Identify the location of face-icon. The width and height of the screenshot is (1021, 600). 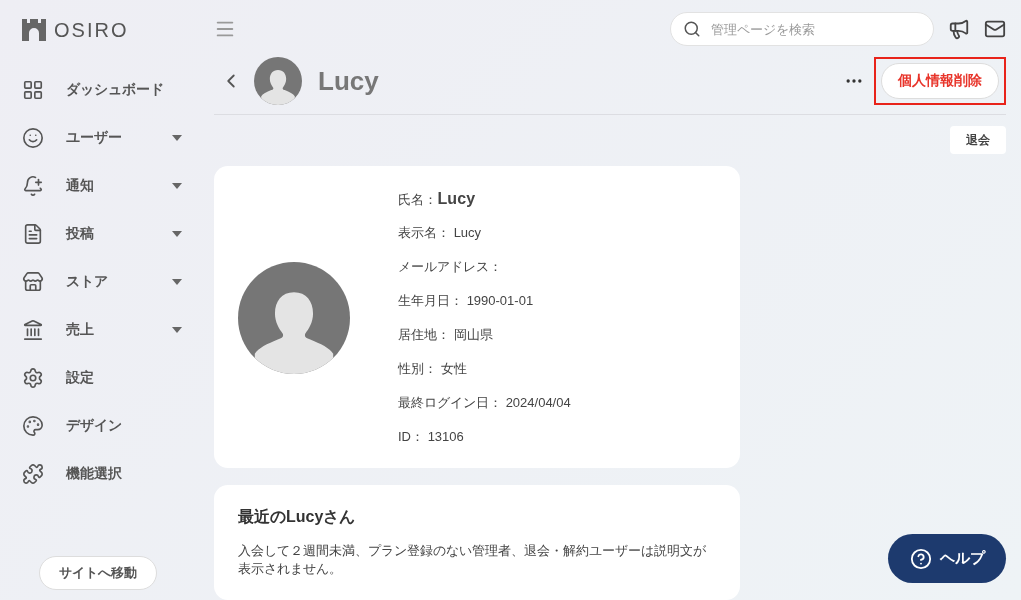
(33, 138).